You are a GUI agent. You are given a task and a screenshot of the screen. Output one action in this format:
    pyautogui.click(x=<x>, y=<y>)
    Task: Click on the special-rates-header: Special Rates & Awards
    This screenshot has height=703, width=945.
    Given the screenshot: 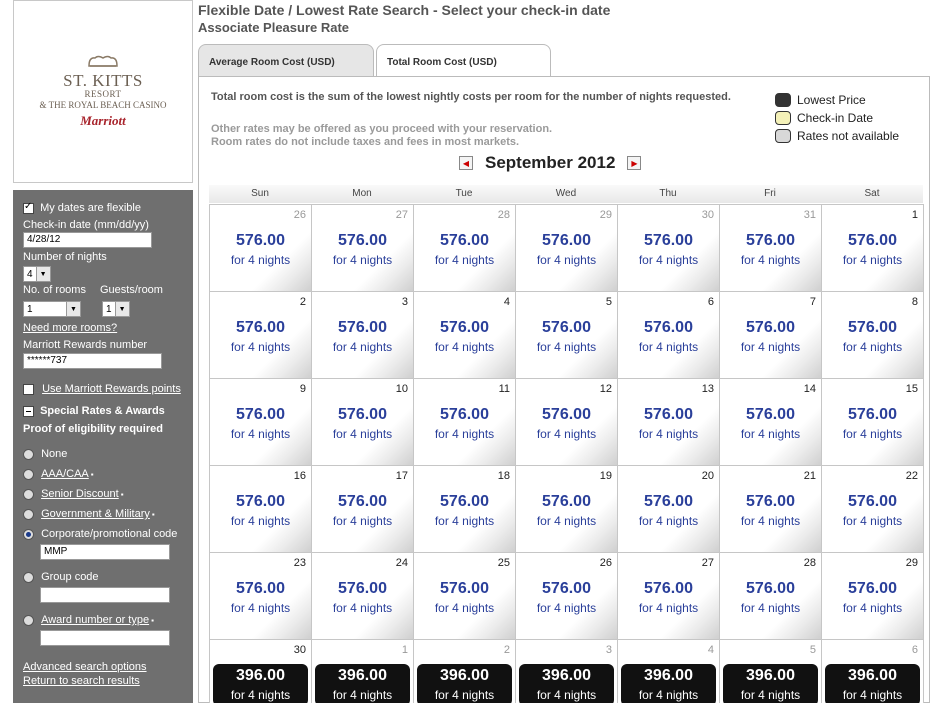 What is the action you would take?
    pyautogui.click(x=94, y=411)
    